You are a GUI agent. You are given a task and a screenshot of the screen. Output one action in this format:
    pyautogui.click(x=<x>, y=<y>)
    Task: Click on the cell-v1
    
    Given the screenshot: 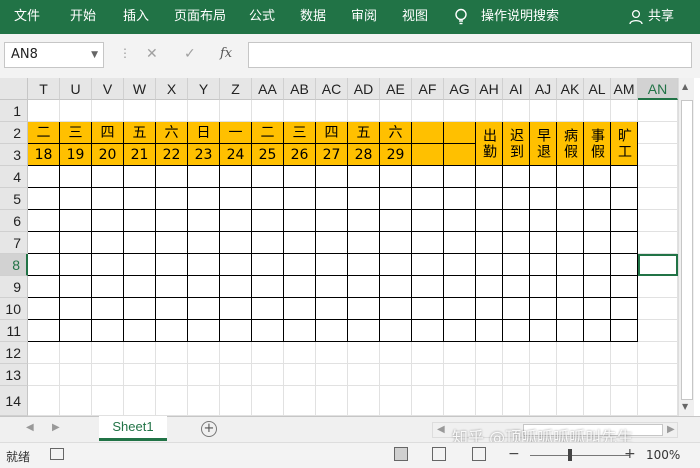 What is the action you would take?
    pyautogui.click(x=108, y=111)
    